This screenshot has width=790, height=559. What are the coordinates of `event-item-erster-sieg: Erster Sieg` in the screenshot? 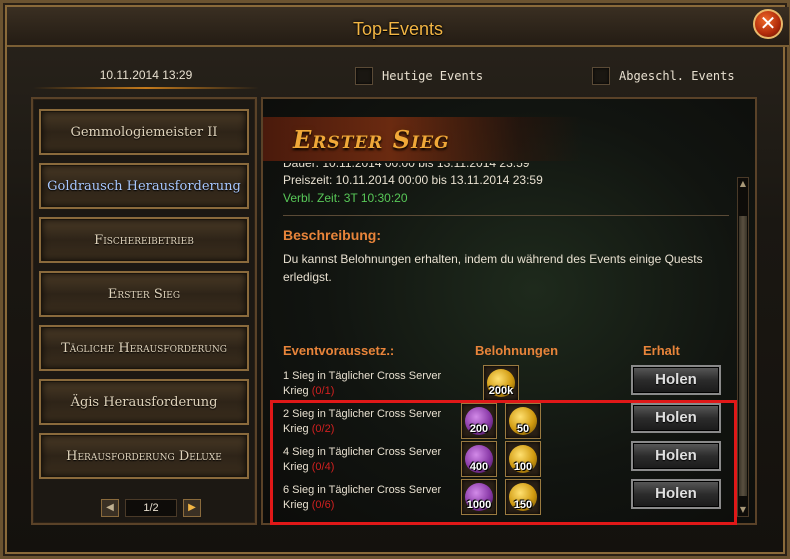 It's located at (144, 294).